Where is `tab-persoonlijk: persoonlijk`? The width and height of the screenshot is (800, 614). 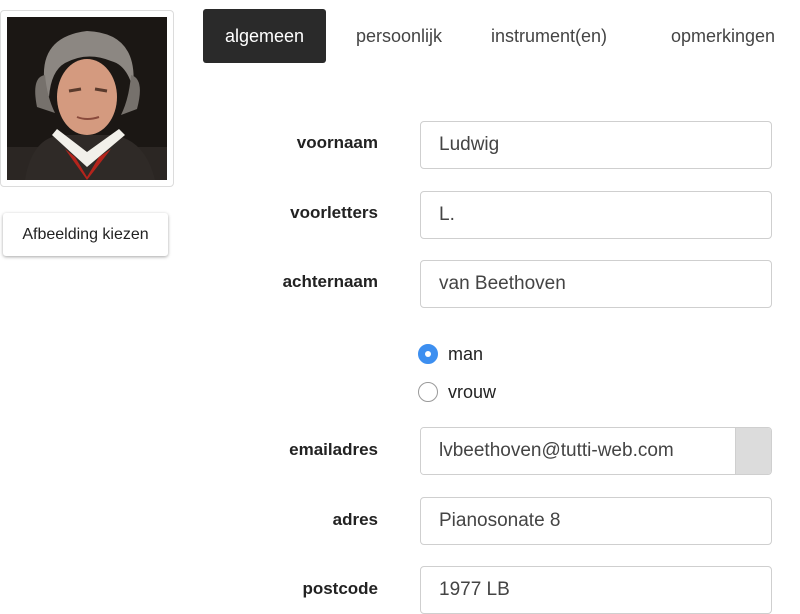 tab-persoonlijk: persoonlijk is located at coordinates (399, 36).